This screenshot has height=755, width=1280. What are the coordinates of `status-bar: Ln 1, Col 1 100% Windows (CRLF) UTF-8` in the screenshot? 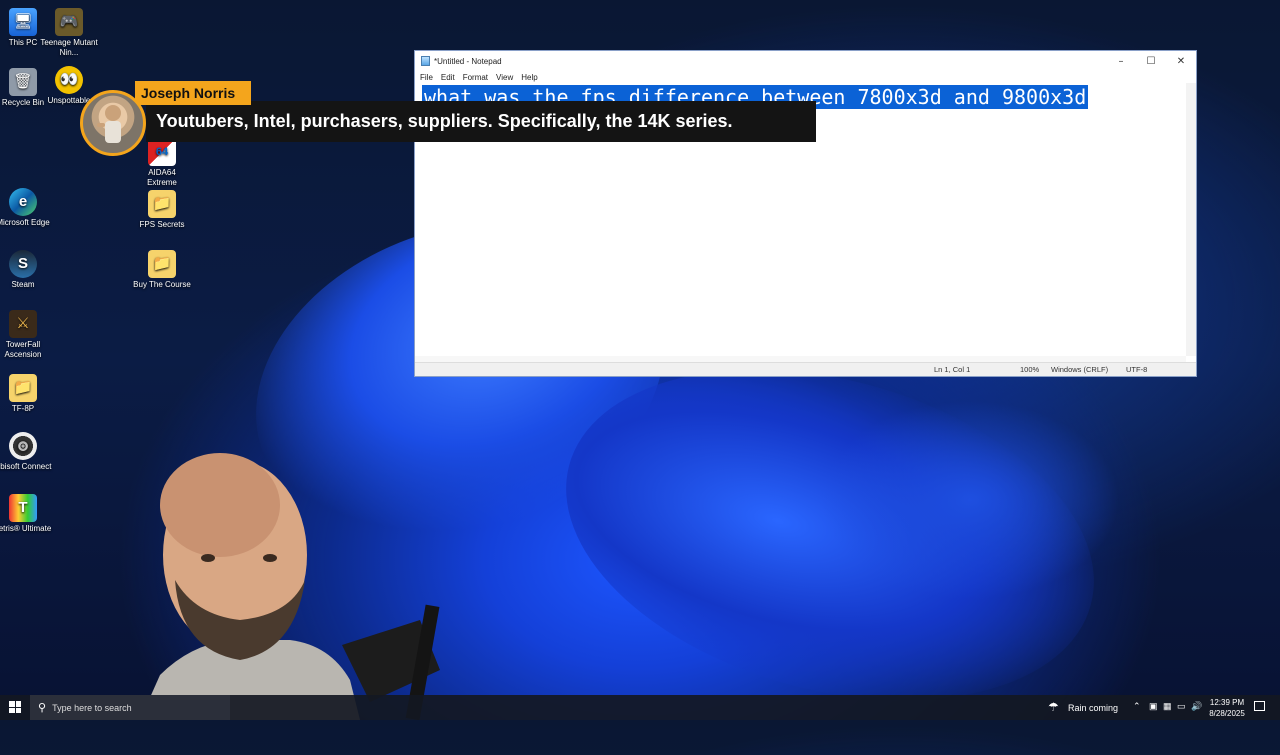 It's located at (805, 369).